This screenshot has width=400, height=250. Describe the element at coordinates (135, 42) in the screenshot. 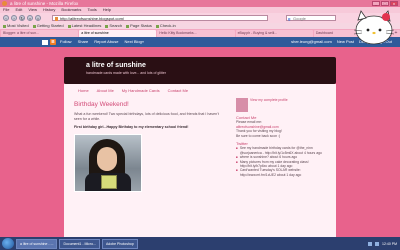

I see `next-blog-link: Next Blog»` at that location.